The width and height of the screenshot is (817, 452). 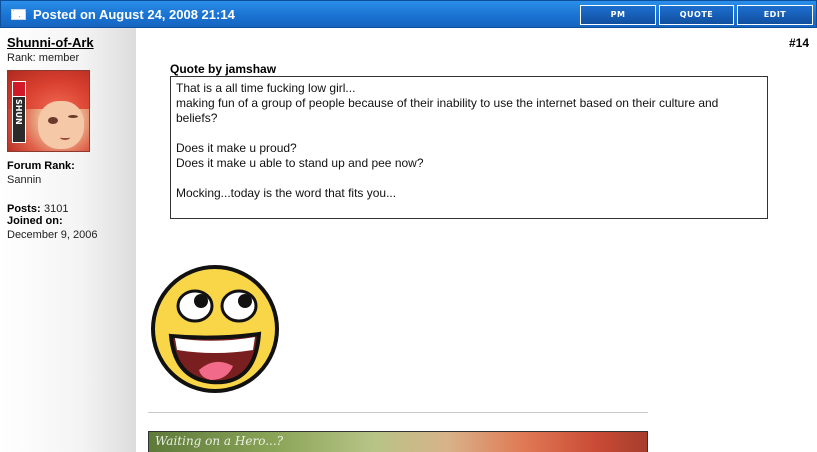 I want to click on avatar-tag-mark, so click(x=19, y=89).